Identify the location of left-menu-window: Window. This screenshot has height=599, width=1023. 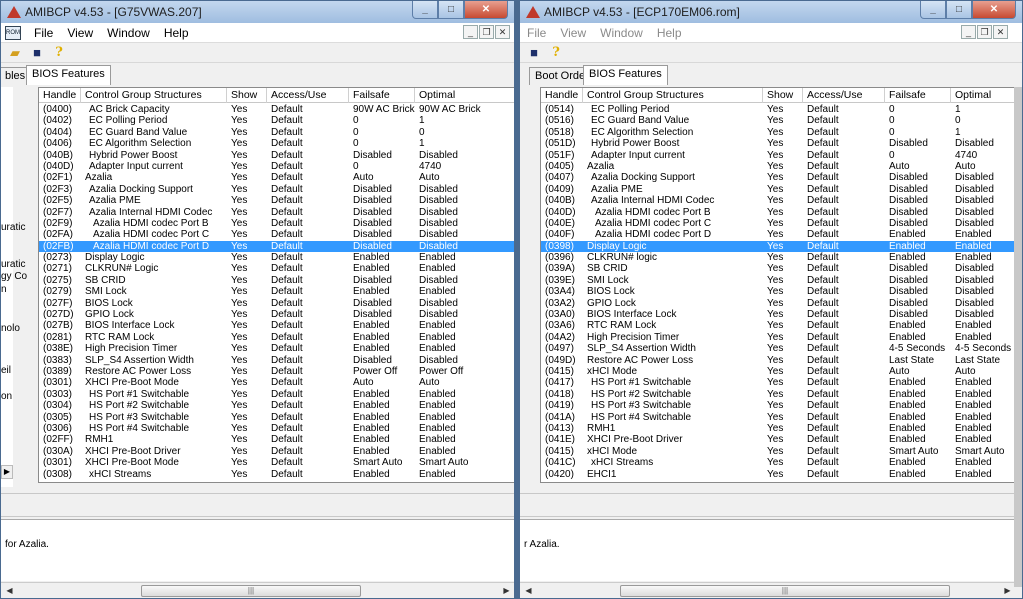
(128, 33).